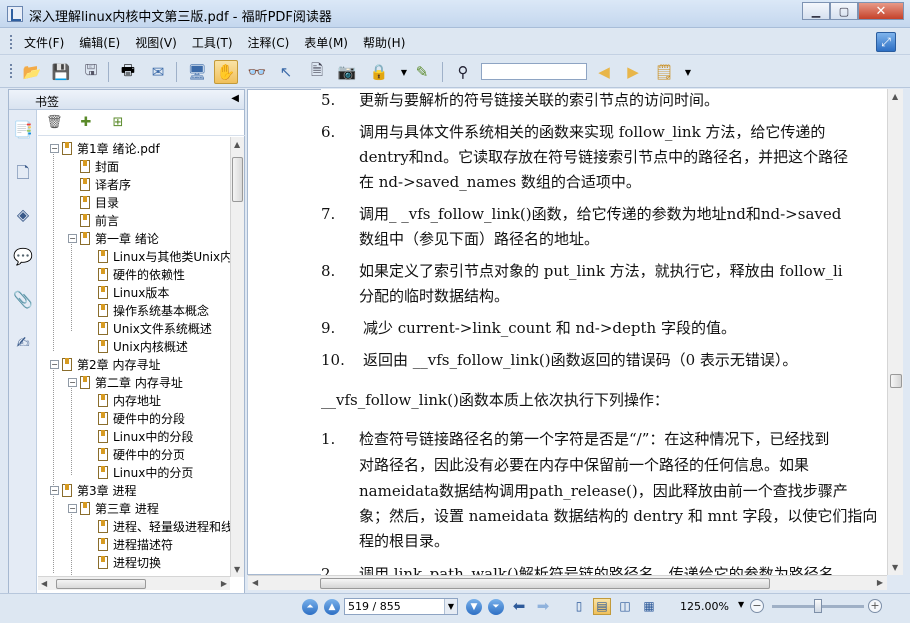 The width and height of the screenshot is (910, 623). What do you see at coordinates (463, 72) in the screenshot?
I see `binoculars-icon: ⚲` at bounding box center [463, 72].